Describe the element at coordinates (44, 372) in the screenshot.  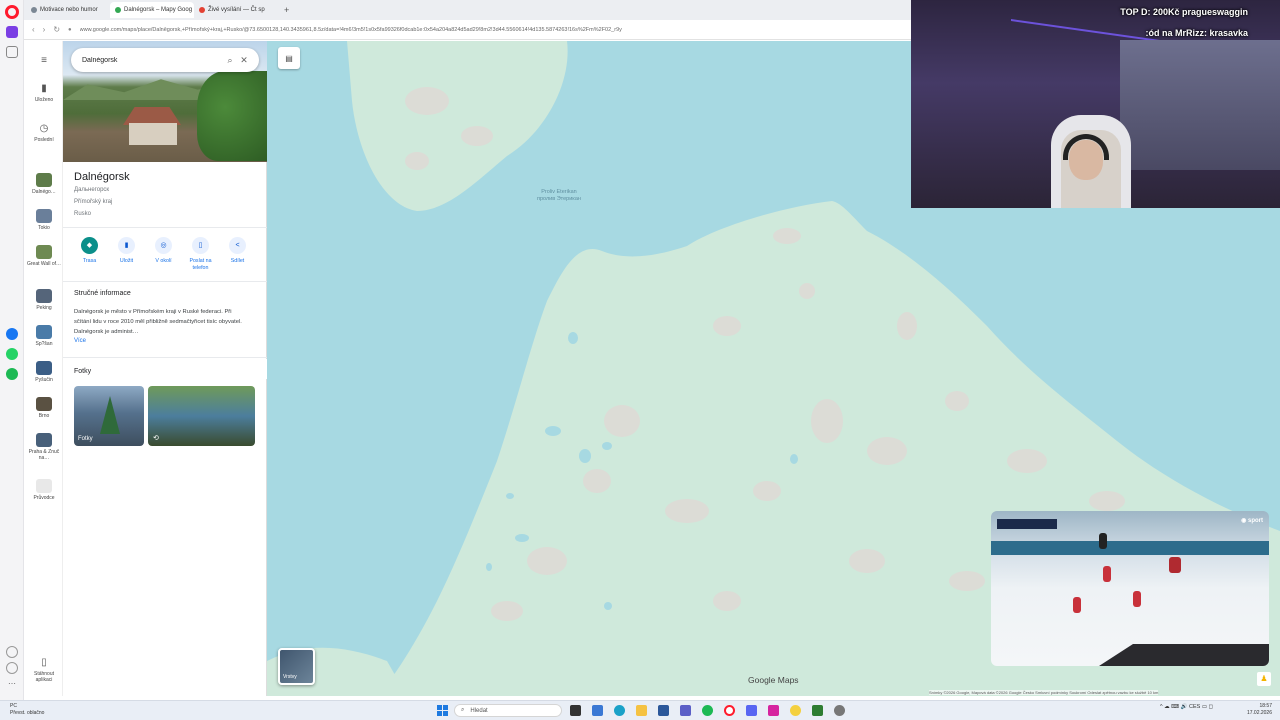
I see `rail-item-recent-place: Pyšučin` at that location.